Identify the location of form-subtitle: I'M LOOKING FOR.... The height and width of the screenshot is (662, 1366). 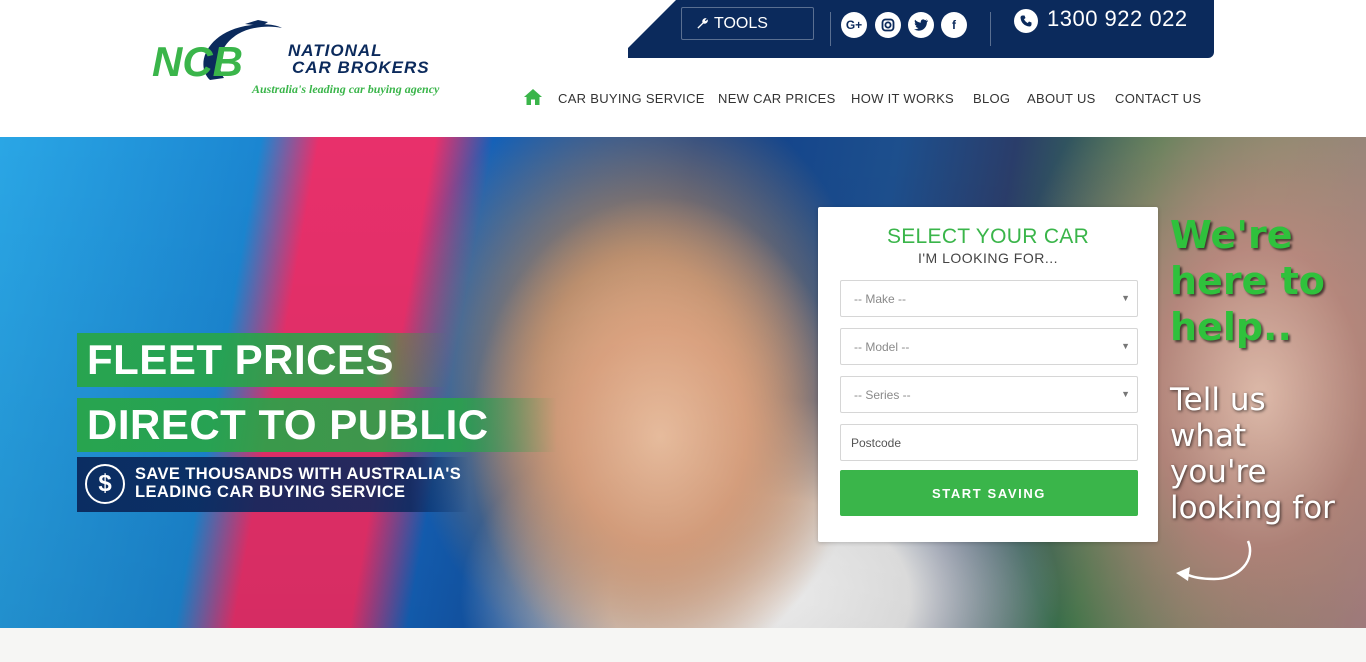
(988, 258).